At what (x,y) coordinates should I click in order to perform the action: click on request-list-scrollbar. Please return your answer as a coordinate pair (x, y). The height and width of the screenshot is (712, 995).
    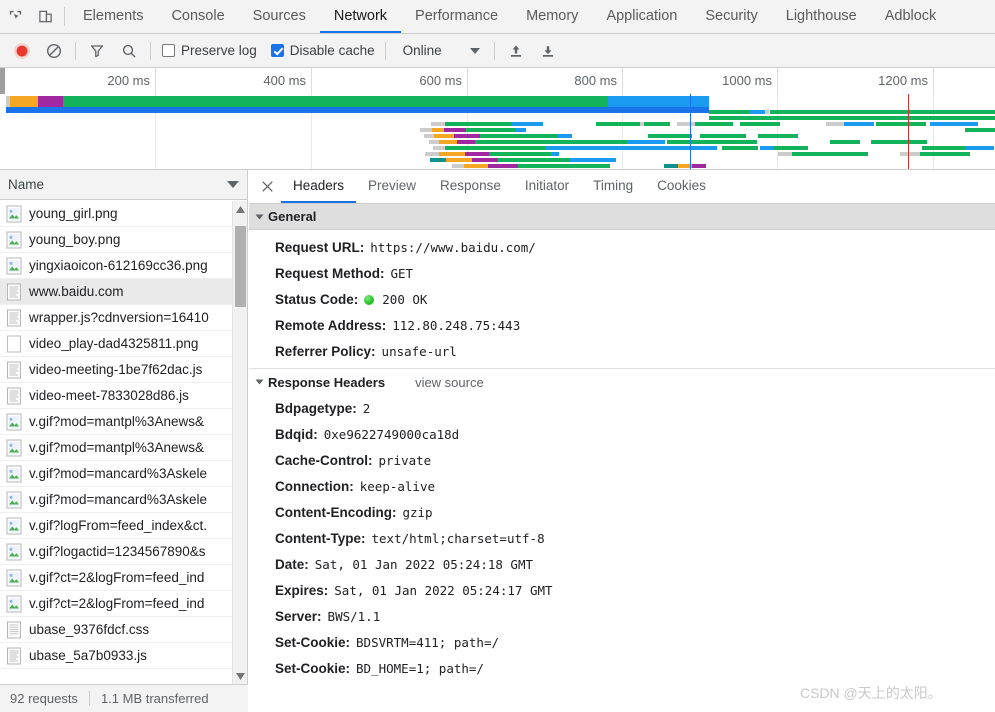
    Looking at the image, I should click on (239, 442).